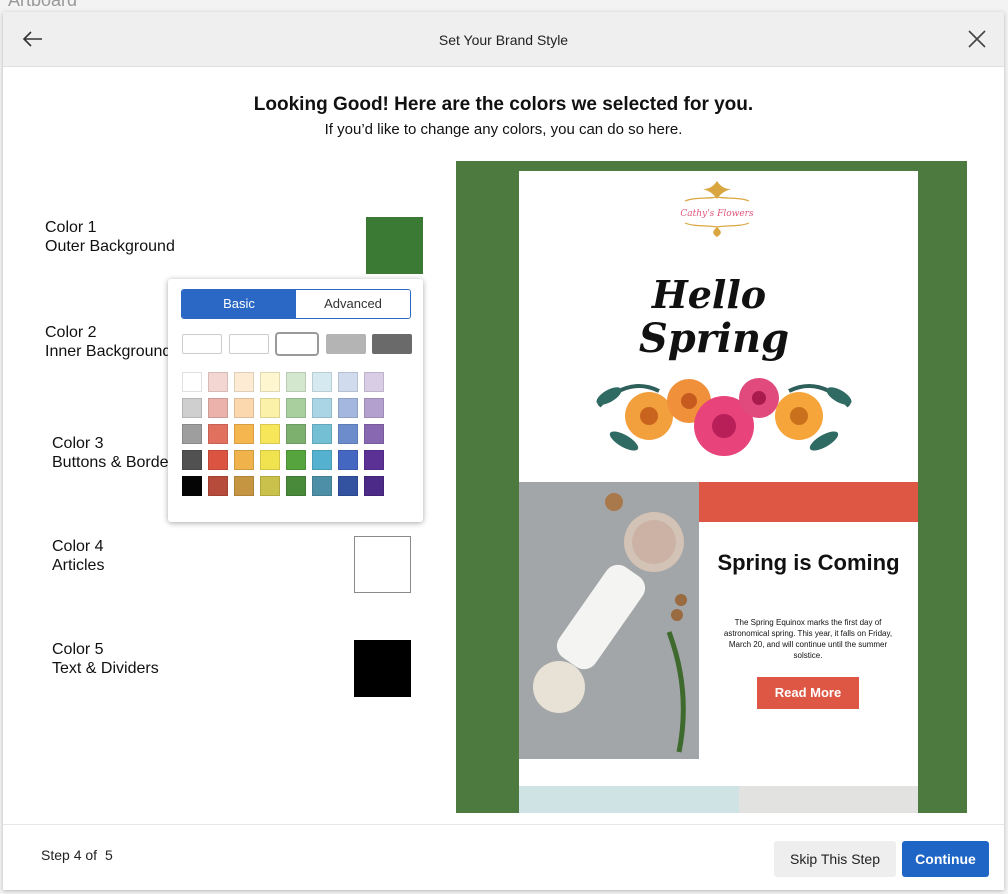 This screenshot has width=1008, height=894. Describe the element at coordinates (353, 304) in the screenshot. I see `tab-advanced: Advanced` at that location.